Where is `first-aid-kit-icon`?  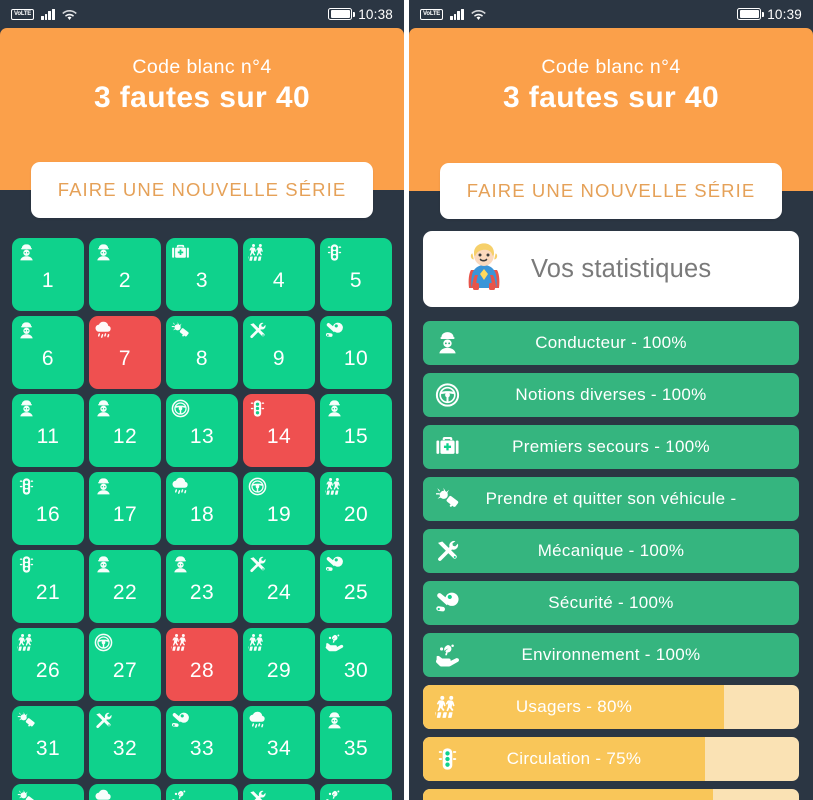
first-aid-kit-icon is located at coordinates (180, 252).